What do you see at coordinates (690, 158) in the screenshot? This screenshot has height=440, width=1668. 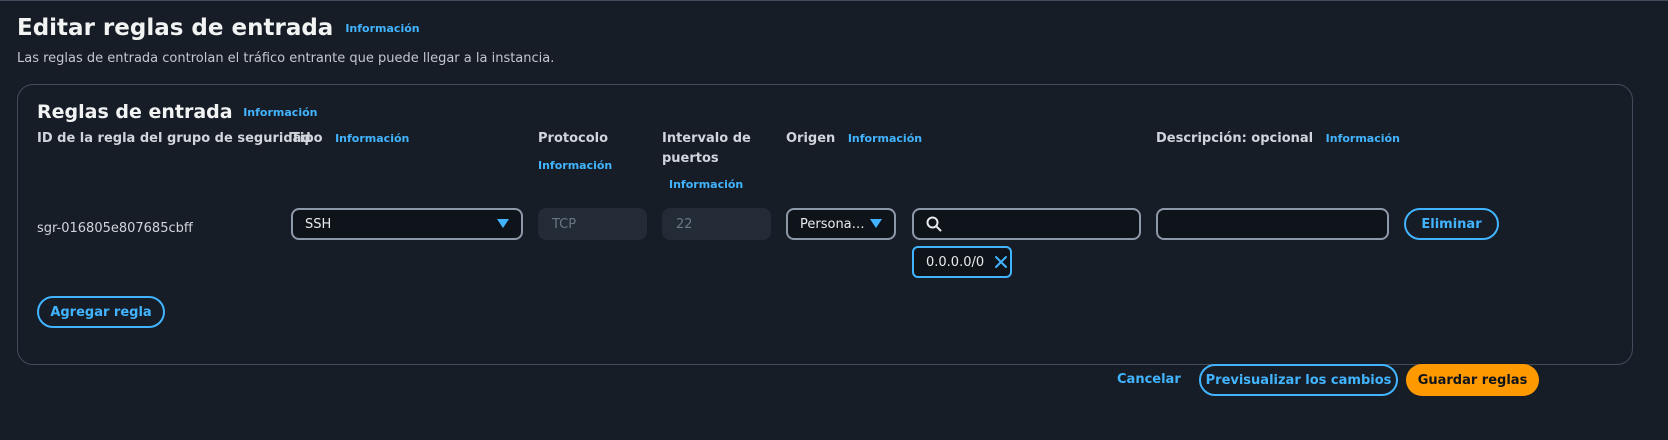 I see `col-header-port-range-line2: puertos` at bounding box center [690, 158].